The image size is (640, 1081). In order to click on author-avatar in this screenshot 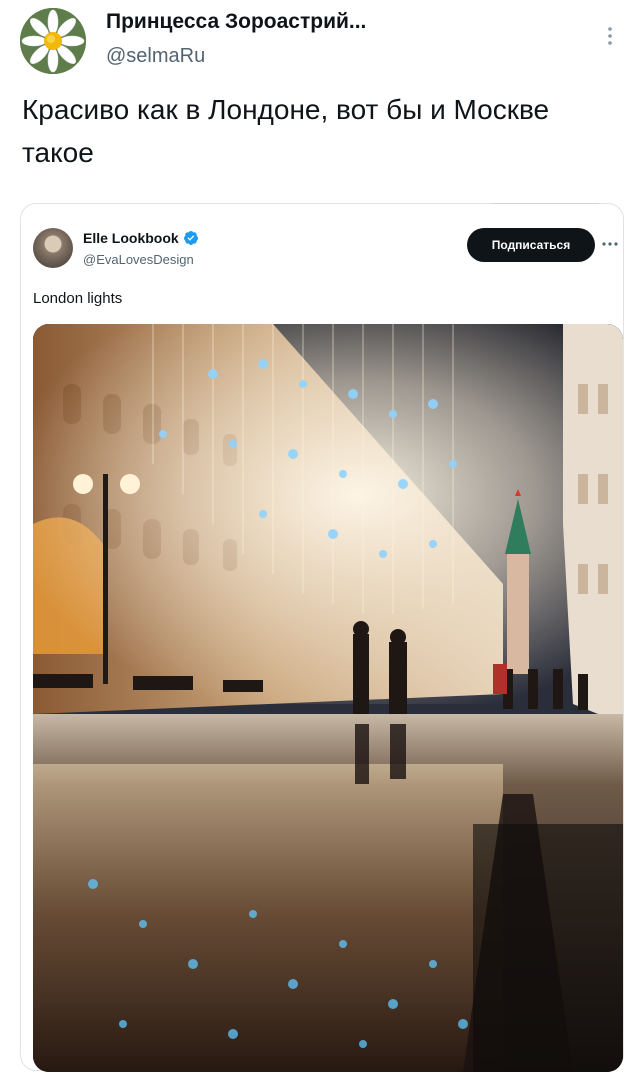, I will do `click(53, 41)`.